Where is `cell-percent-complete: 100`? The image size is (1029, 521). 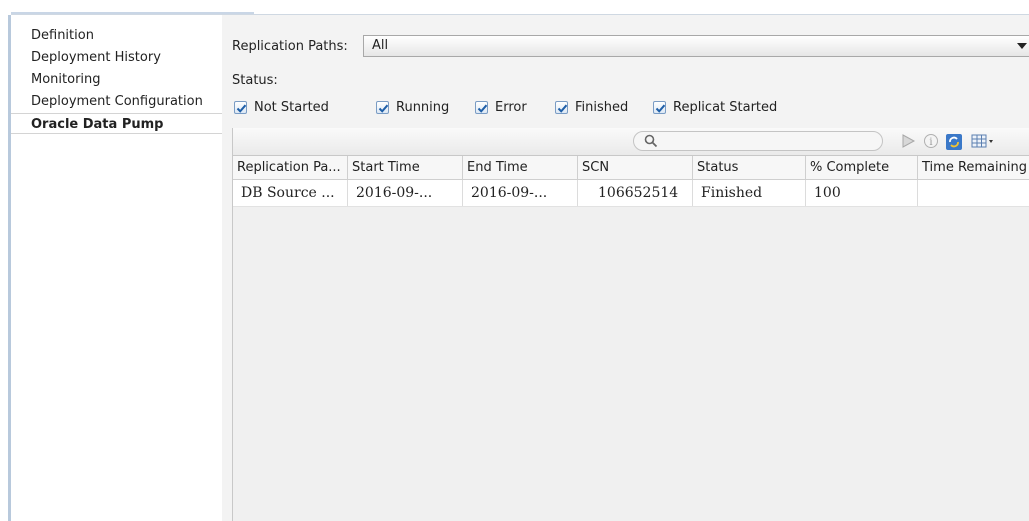 cell-percent-complete: 100 is located at coordinates (862, 193).